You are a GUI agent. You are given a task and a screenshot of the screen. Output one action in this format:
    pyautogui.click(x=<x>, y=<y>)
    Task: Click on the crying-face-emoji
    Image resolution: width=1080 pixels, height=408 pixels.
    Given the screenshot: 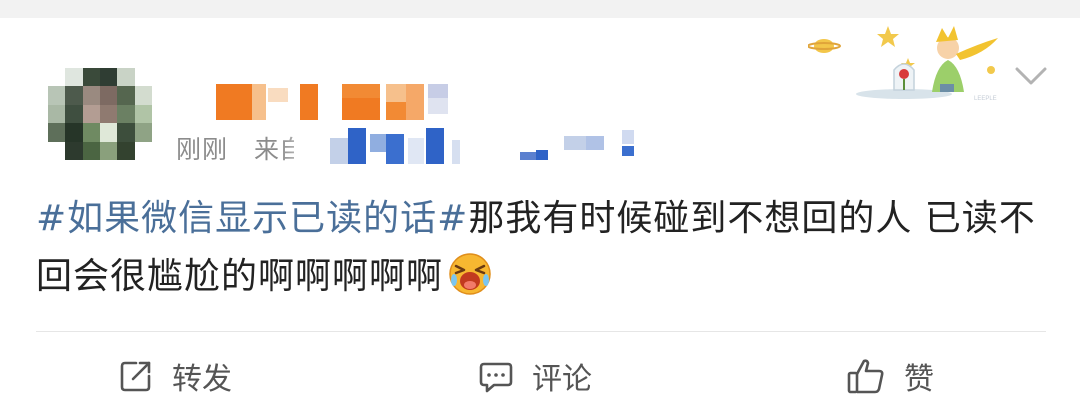 What is the action you would take?
    pyautogui.click(x=470, y=274)
    